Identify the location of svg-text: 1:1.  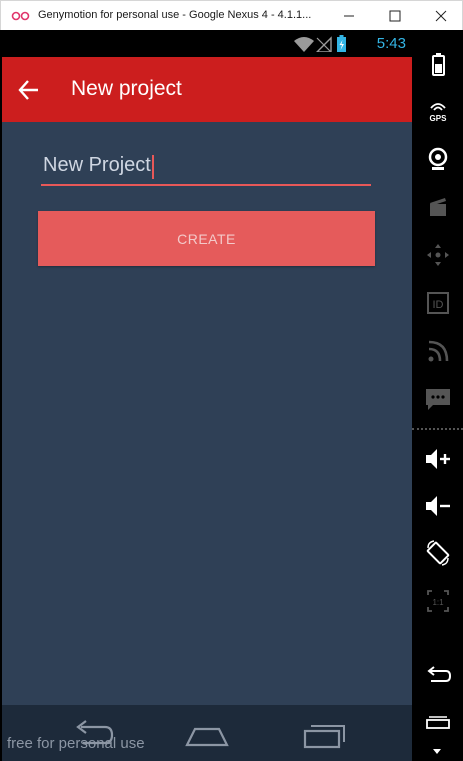
(438, 602).